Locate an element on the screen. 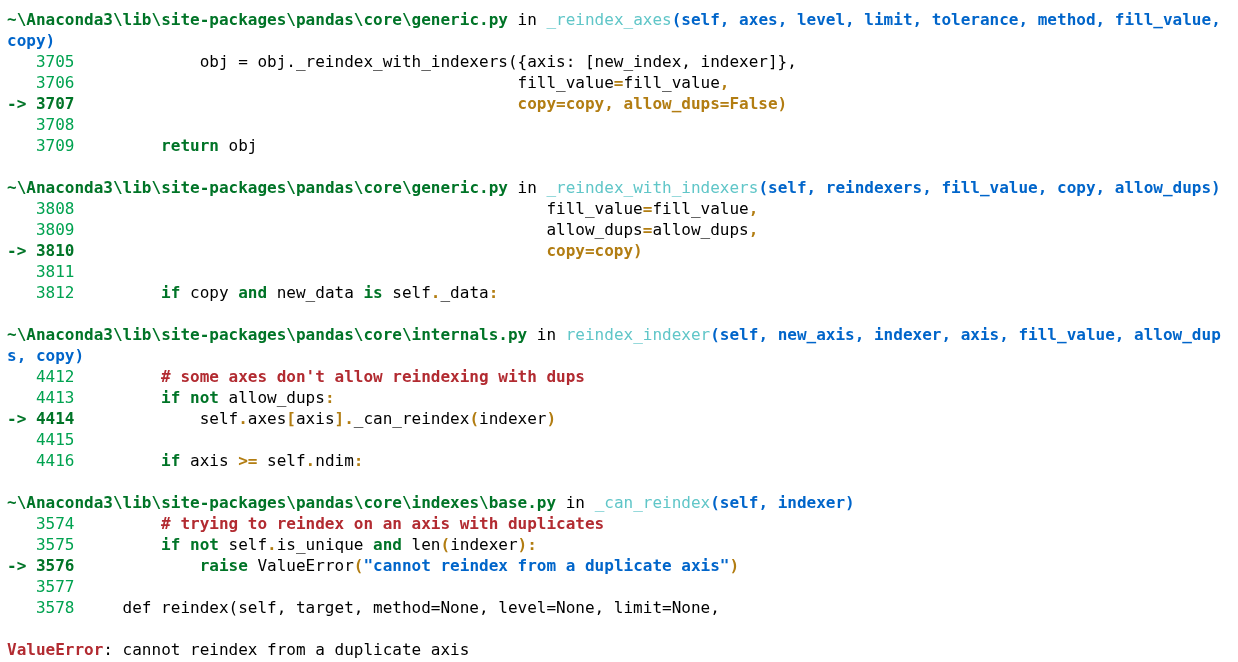  line-number: 3708 is located at coordinates (54, 124).